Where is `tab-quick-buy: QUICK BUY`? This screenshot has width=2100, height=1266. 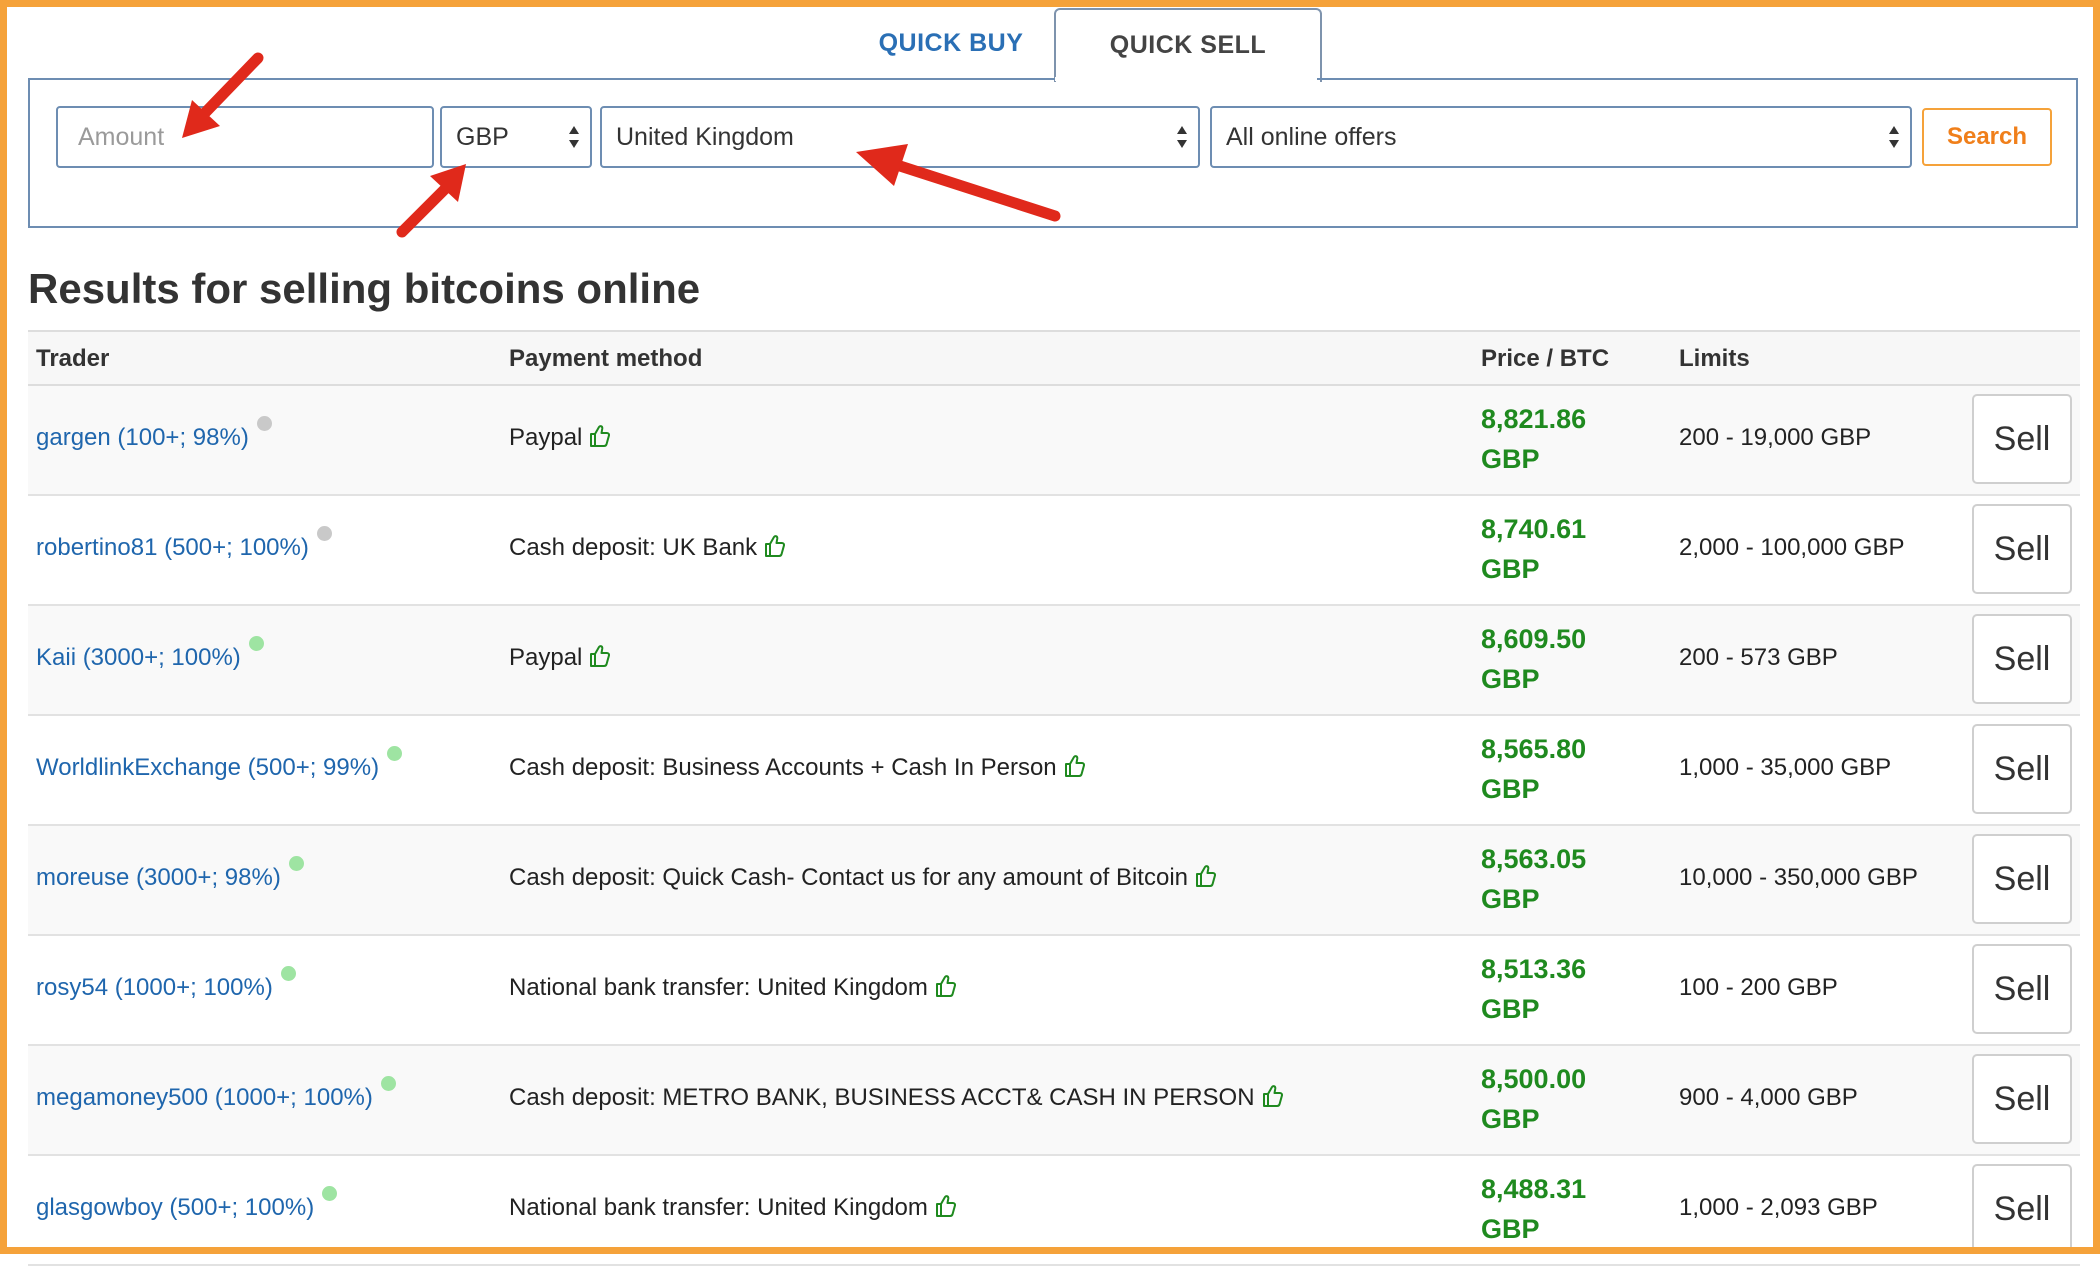
tab-quick-buy: QUICK BUY is located at coordinates (951, 43).